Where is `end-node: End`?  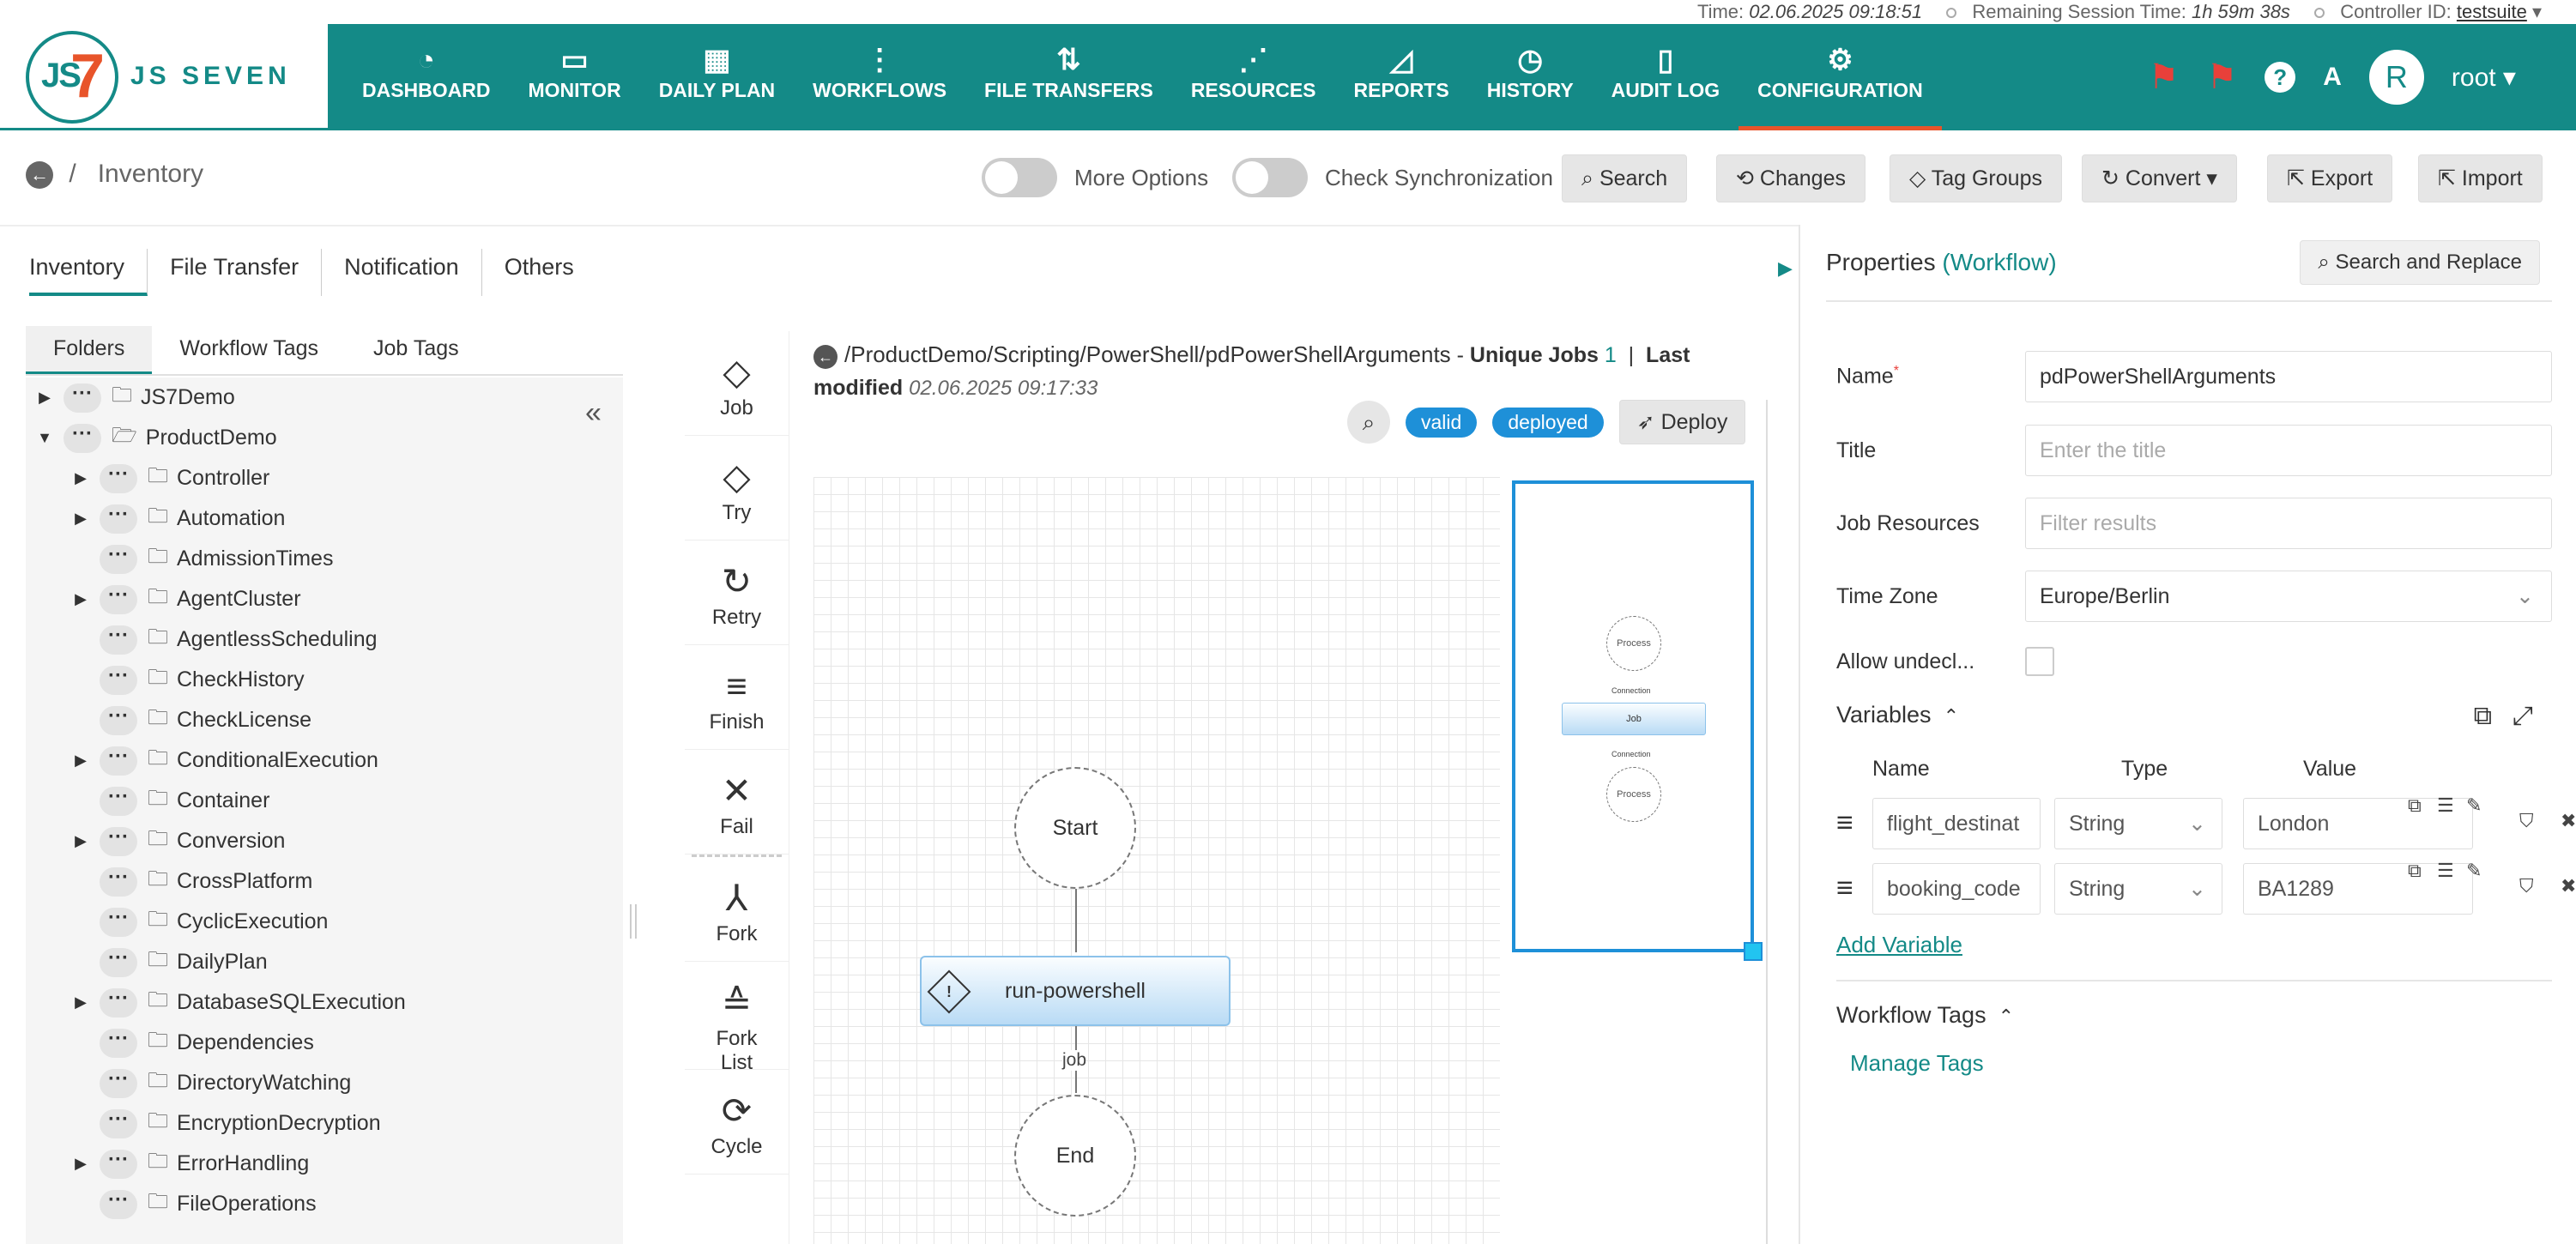
end-node: End is located at coordinates (1075, 1156).